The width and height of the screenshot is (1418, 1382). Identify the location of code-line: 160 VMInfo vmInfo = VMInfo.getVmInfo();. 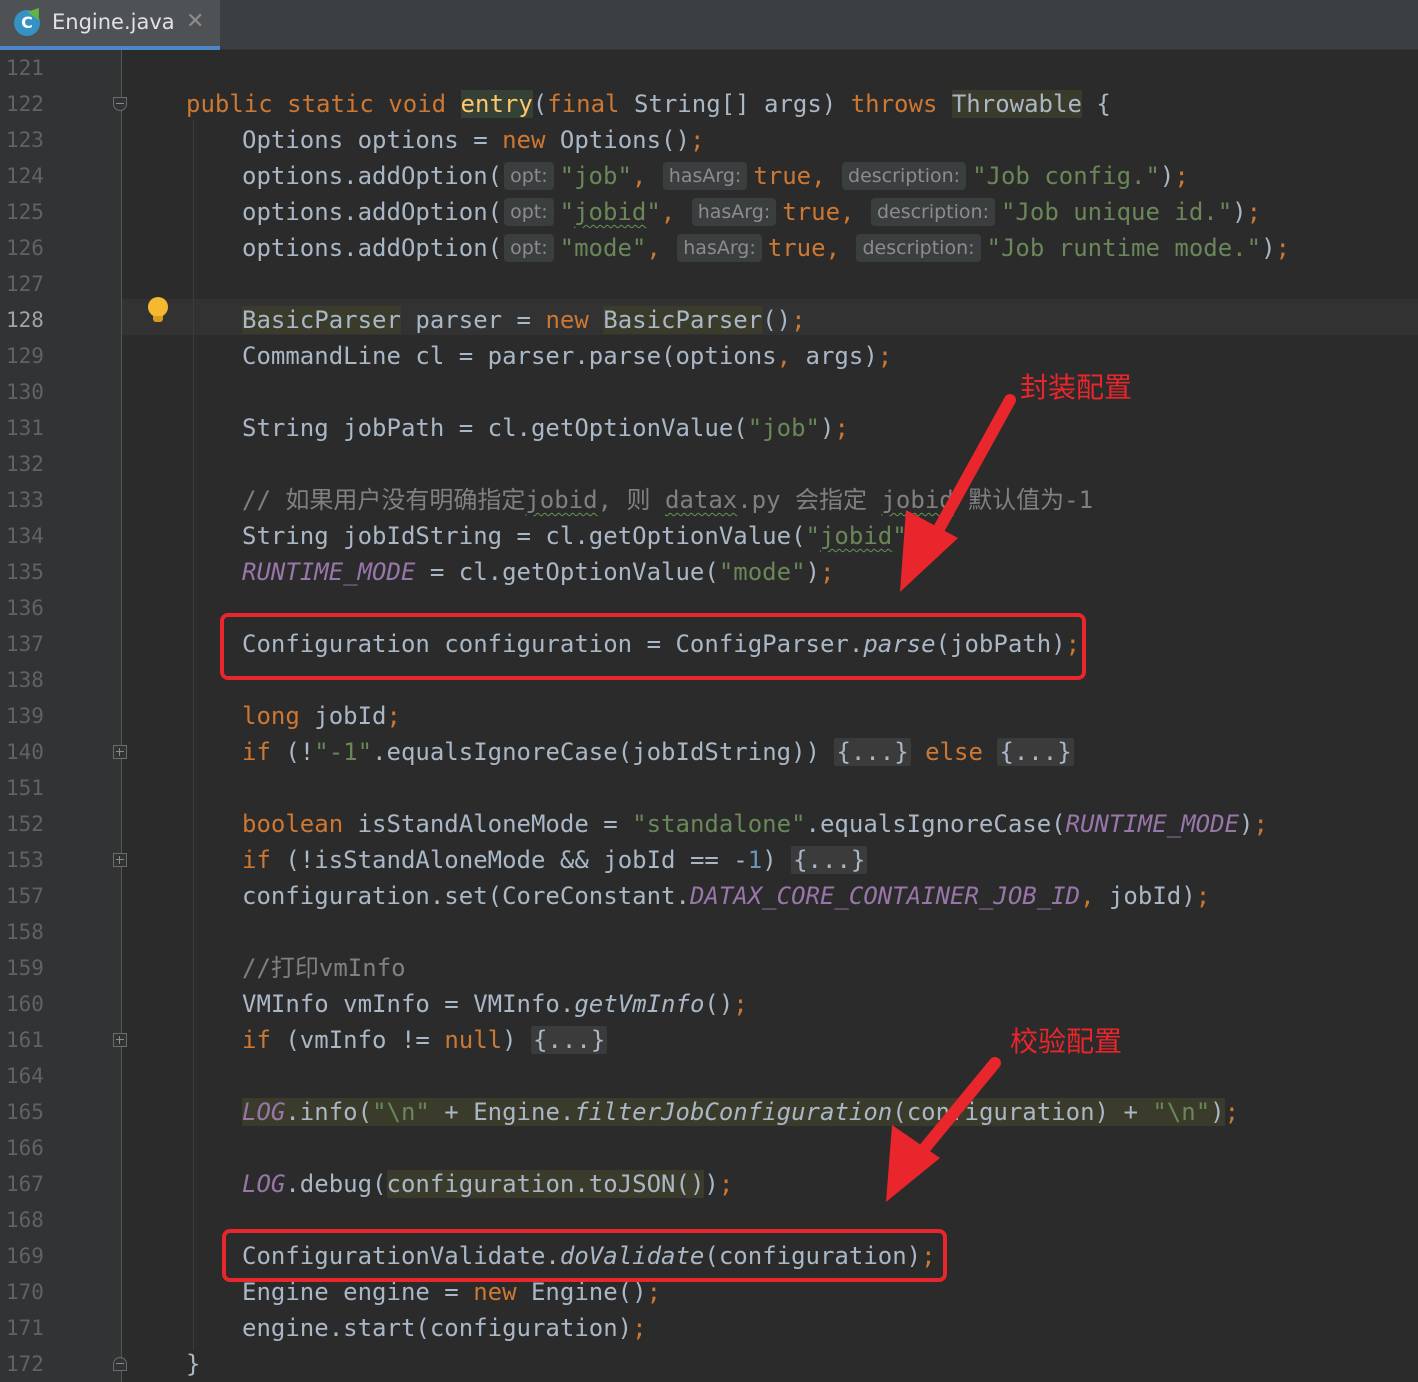
(709, 1004).